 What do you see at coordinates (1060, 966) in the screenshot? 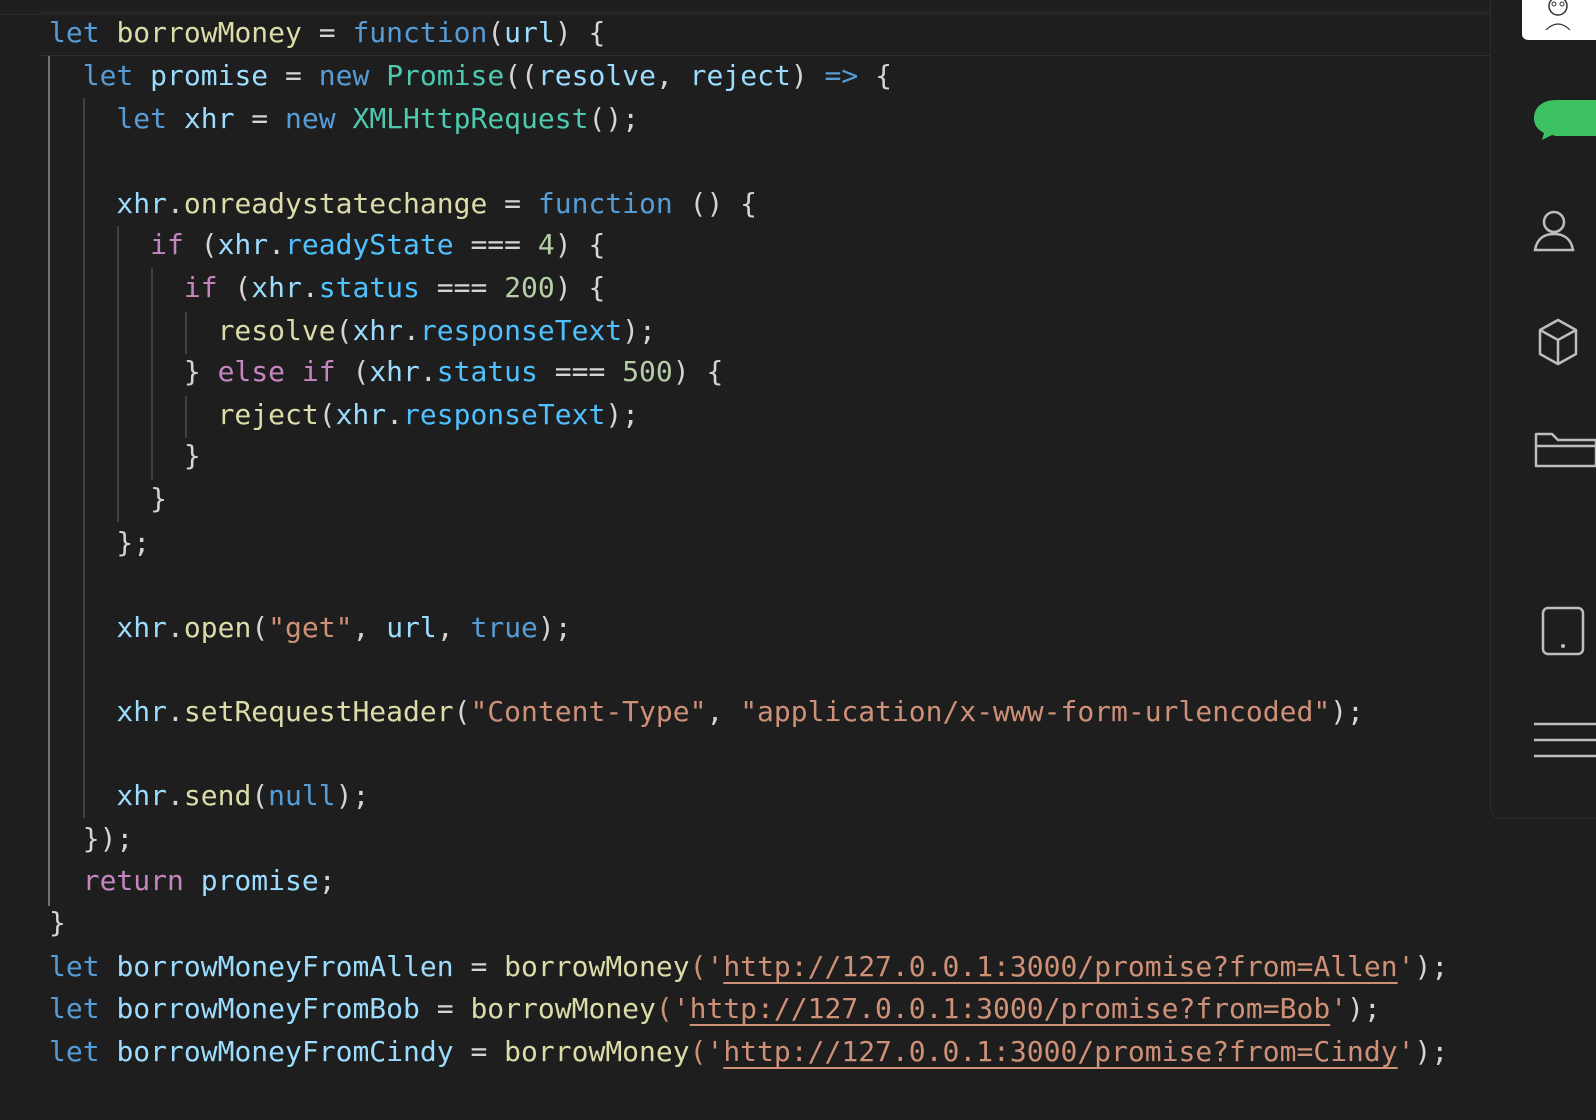
I see `code-token: http://127.0.0.1:3000/promise?from=Allen` at bounding box center [1060, 966].